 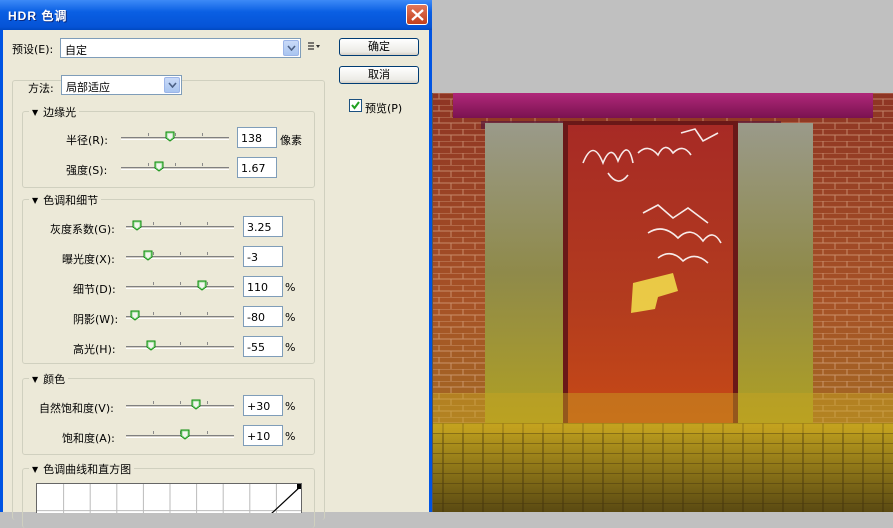 I want to click on vibrance-input: +30, so click(x=263, y=405).